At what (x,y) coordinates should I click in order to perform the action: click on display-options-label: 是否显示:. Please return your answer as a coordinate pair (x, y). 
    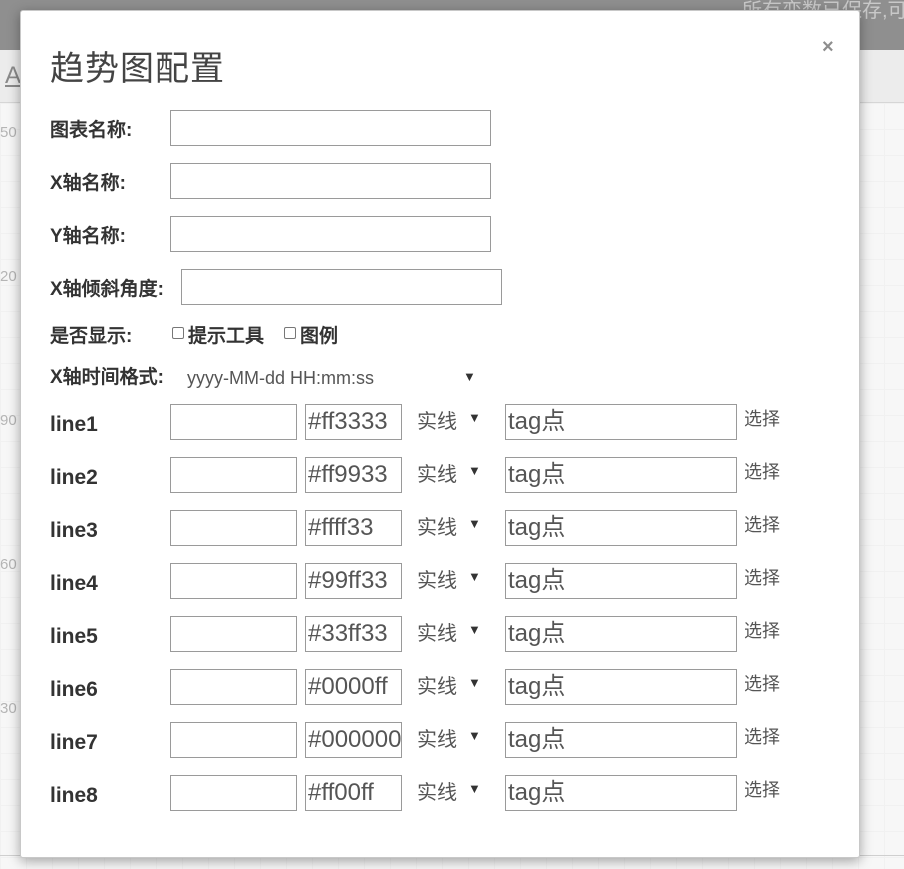
    Looking at the image, I should click on (91, 336).